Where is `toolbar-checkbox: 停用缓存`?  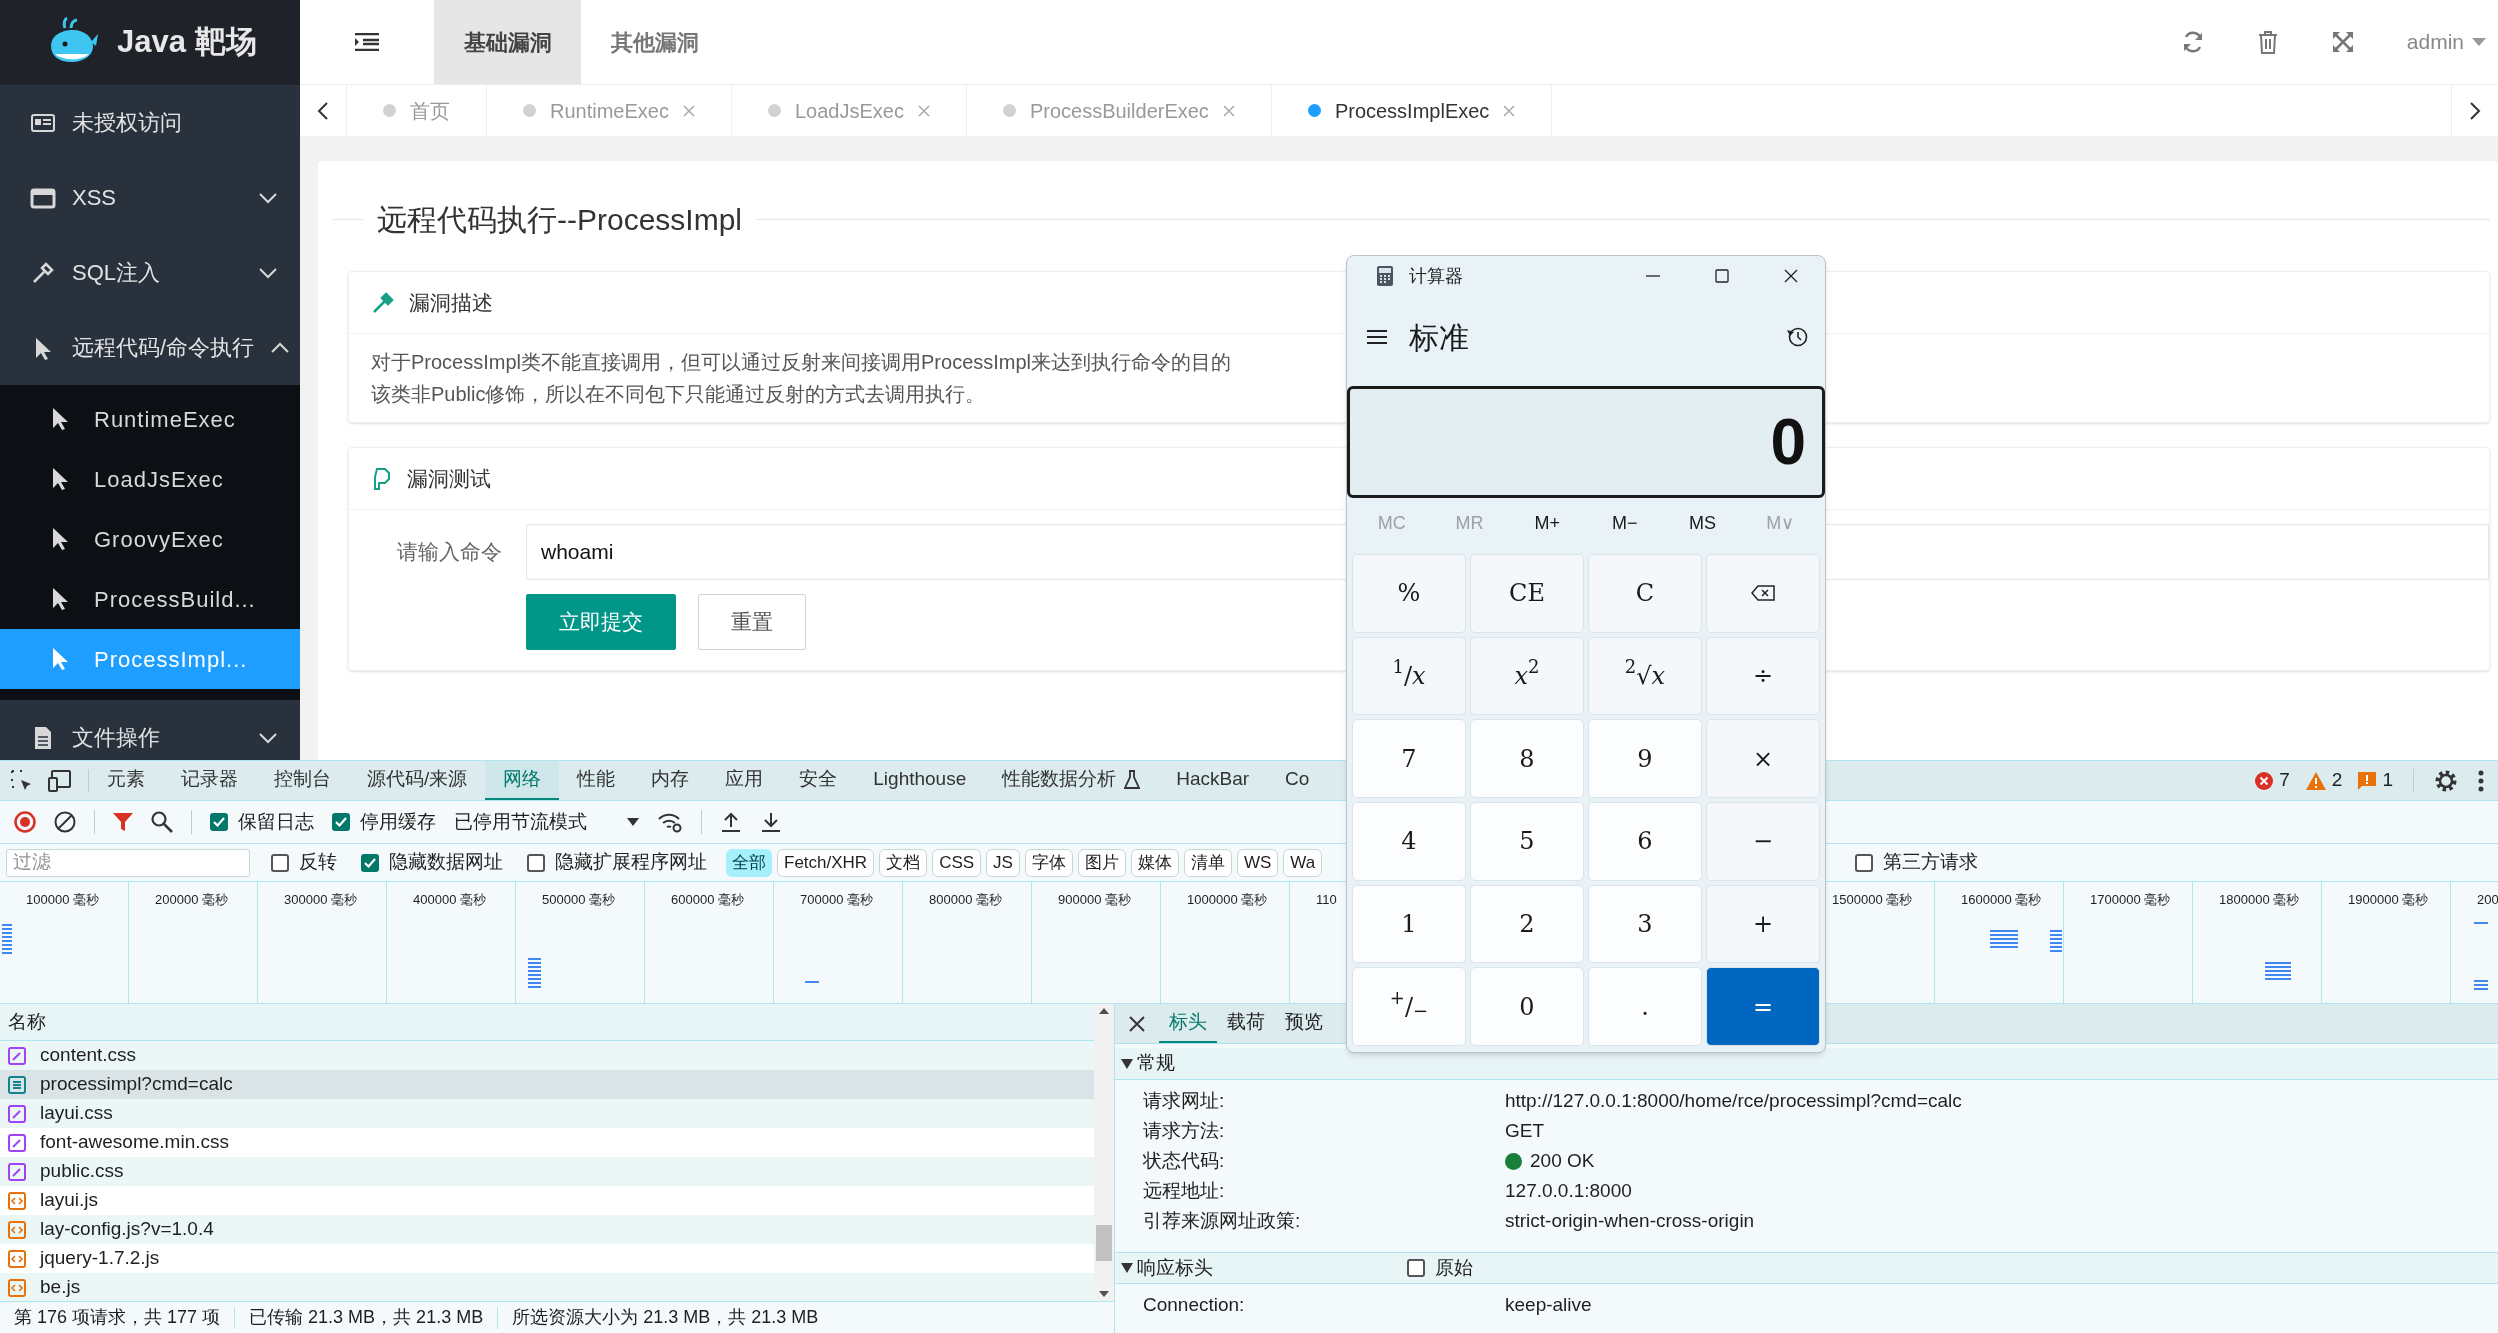 toolbar-checkbox: 停用缓存 is located at coordinates (384, 822).